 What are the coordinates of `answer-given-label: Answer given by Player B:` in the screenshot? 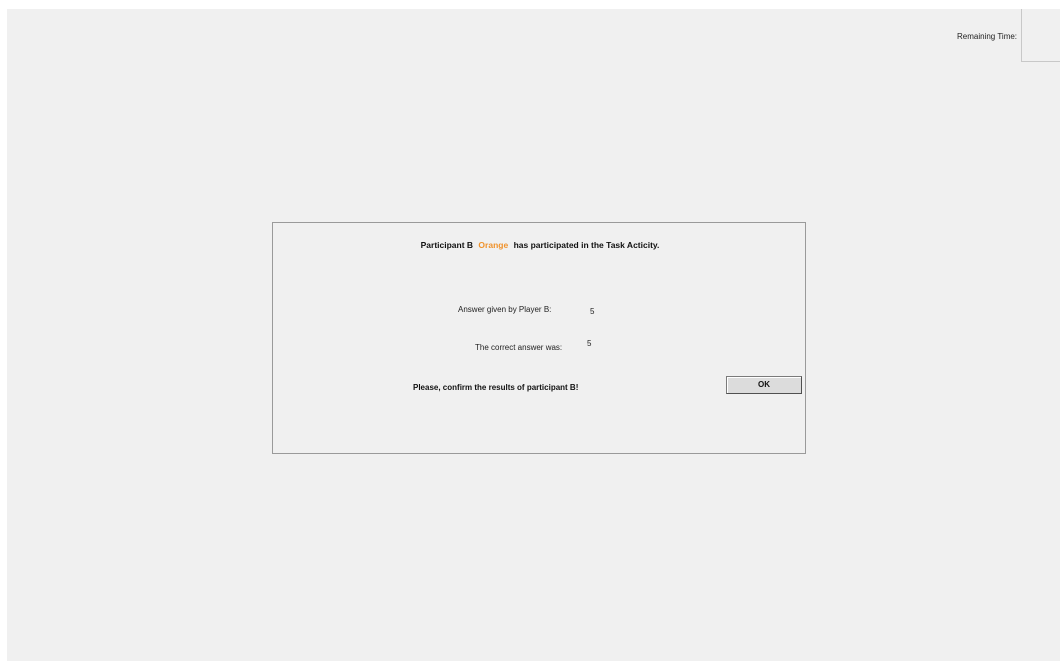 It's located at (505, 309).